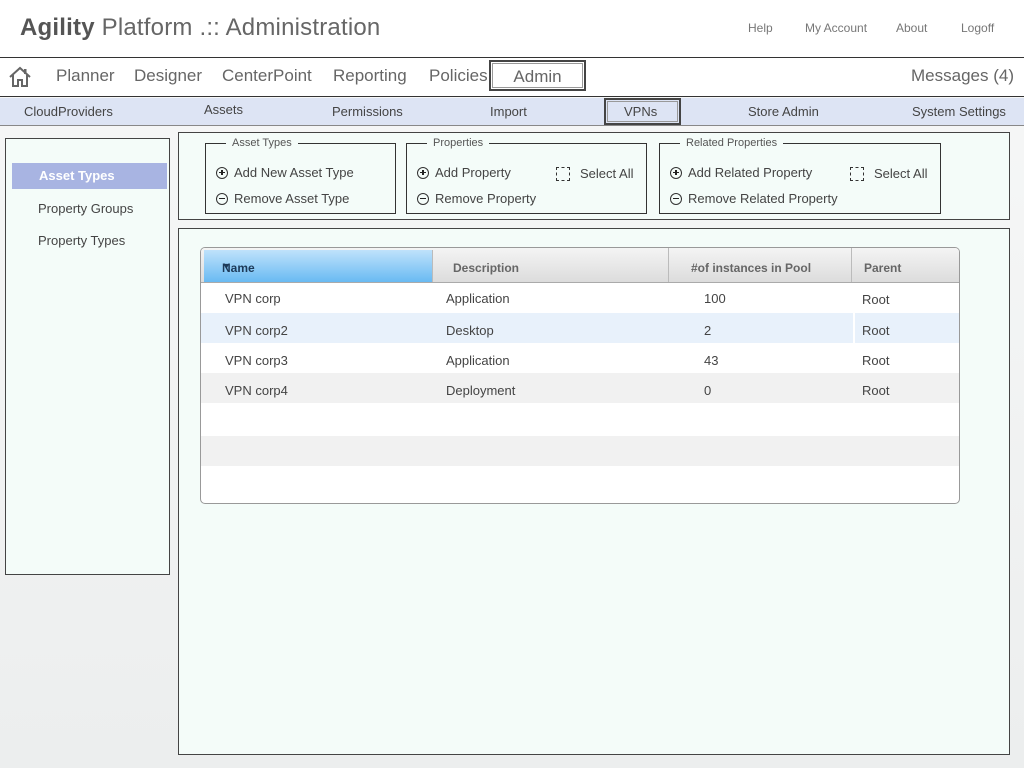 The image size is (1024, 768). What do you see at coordinates (256, 390) in the screenshot?
I see `cell-name: VPN corp4` at bounding box center [256, 390].